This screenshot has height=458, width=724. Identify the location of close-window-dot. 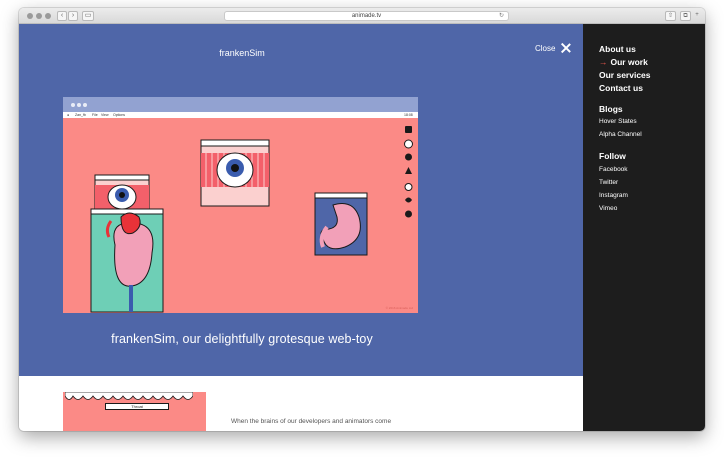
(30, 16).